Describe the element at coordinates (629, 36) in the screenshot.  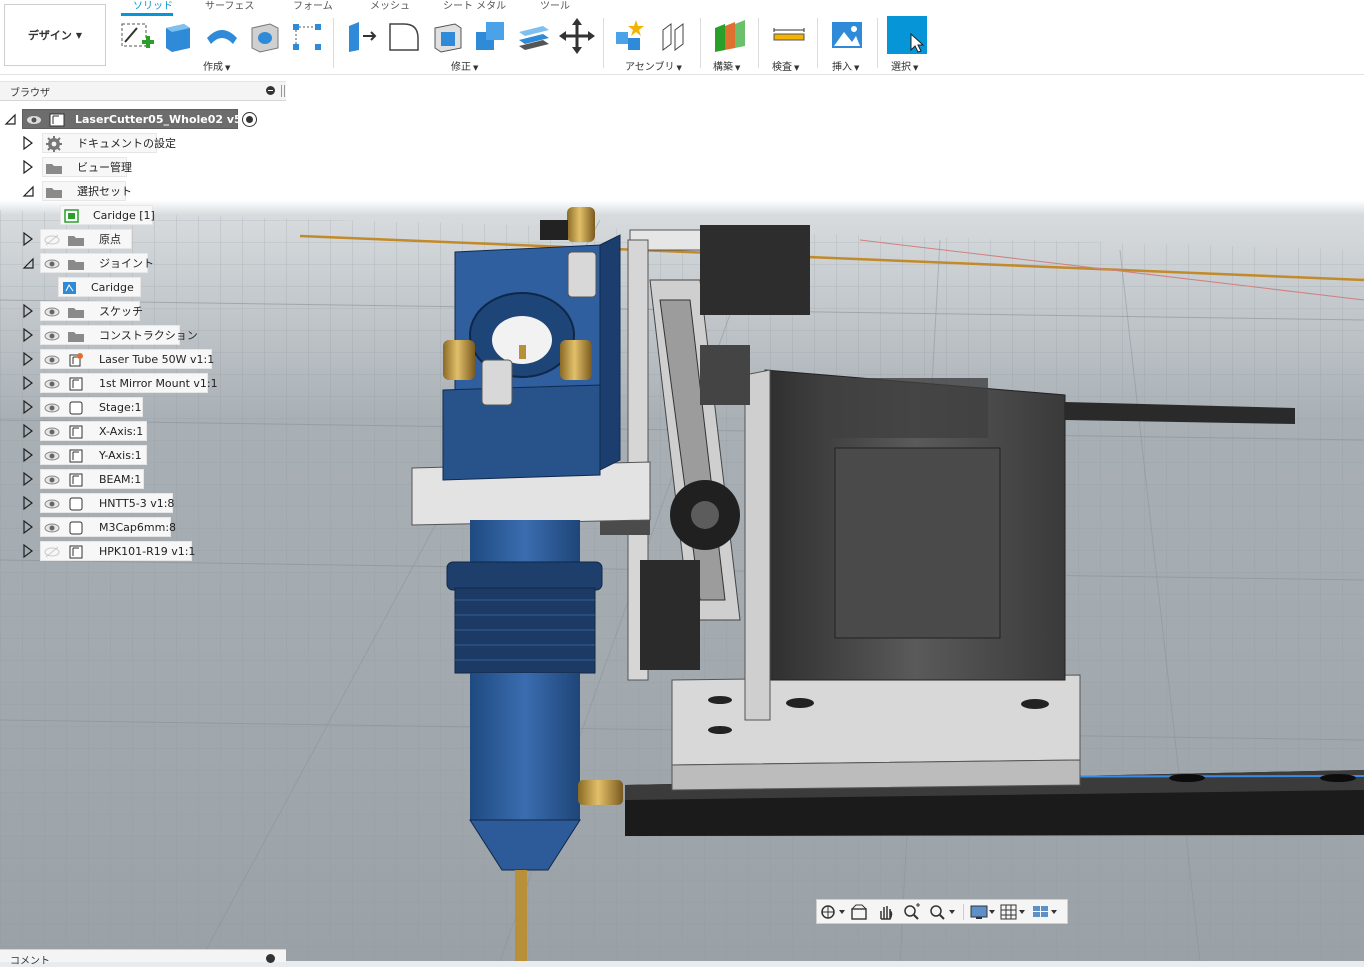
I see `new-component-icon` at that location.